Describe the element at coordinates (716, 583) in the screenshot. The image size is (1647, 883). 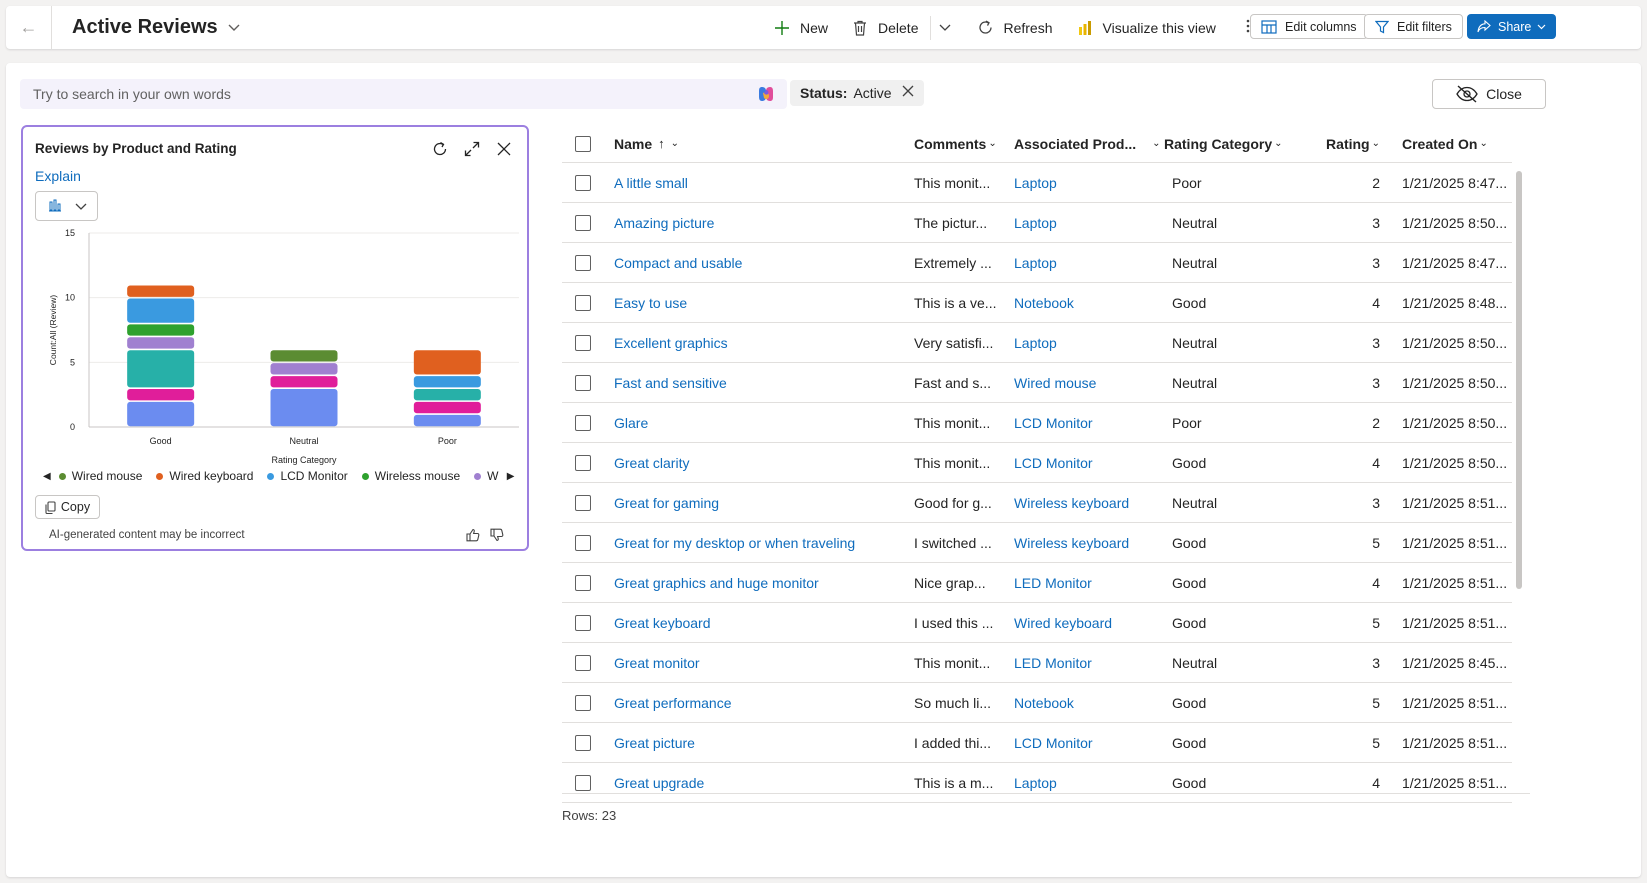
I see `review-name-link: Great graphics and huge monitor` at that location.